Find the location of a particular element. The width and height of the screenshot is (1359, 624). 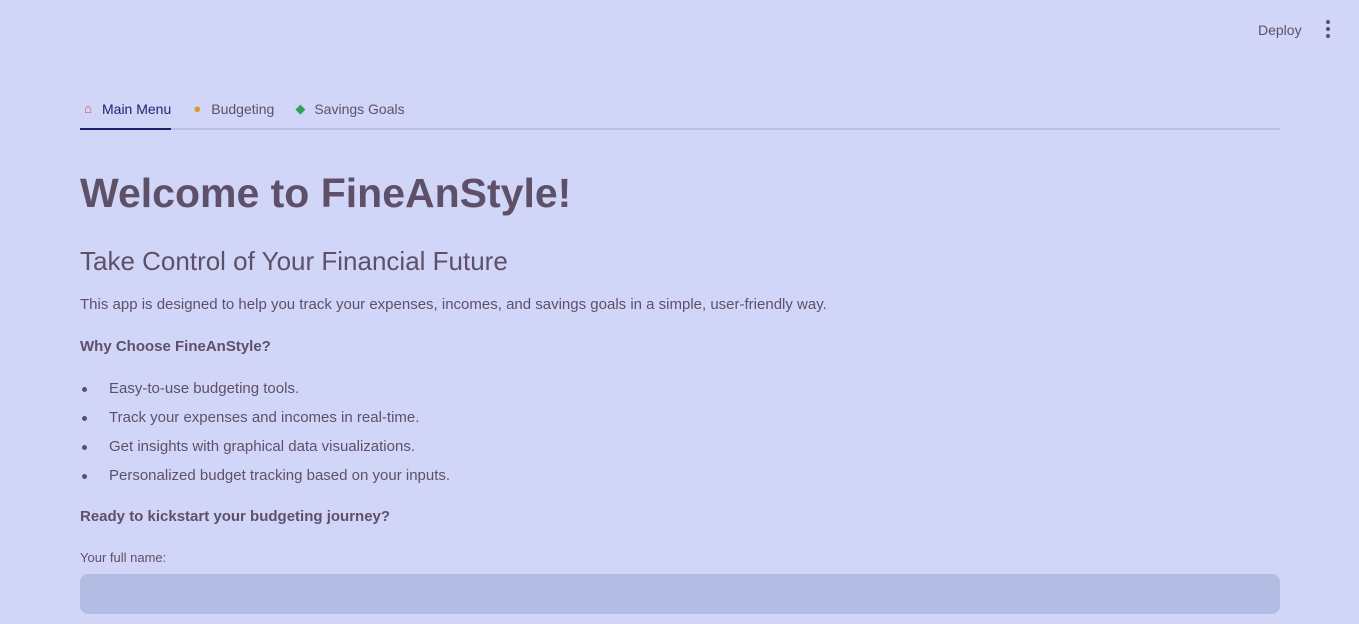

full-name-input is located at coordinates (680, 594).